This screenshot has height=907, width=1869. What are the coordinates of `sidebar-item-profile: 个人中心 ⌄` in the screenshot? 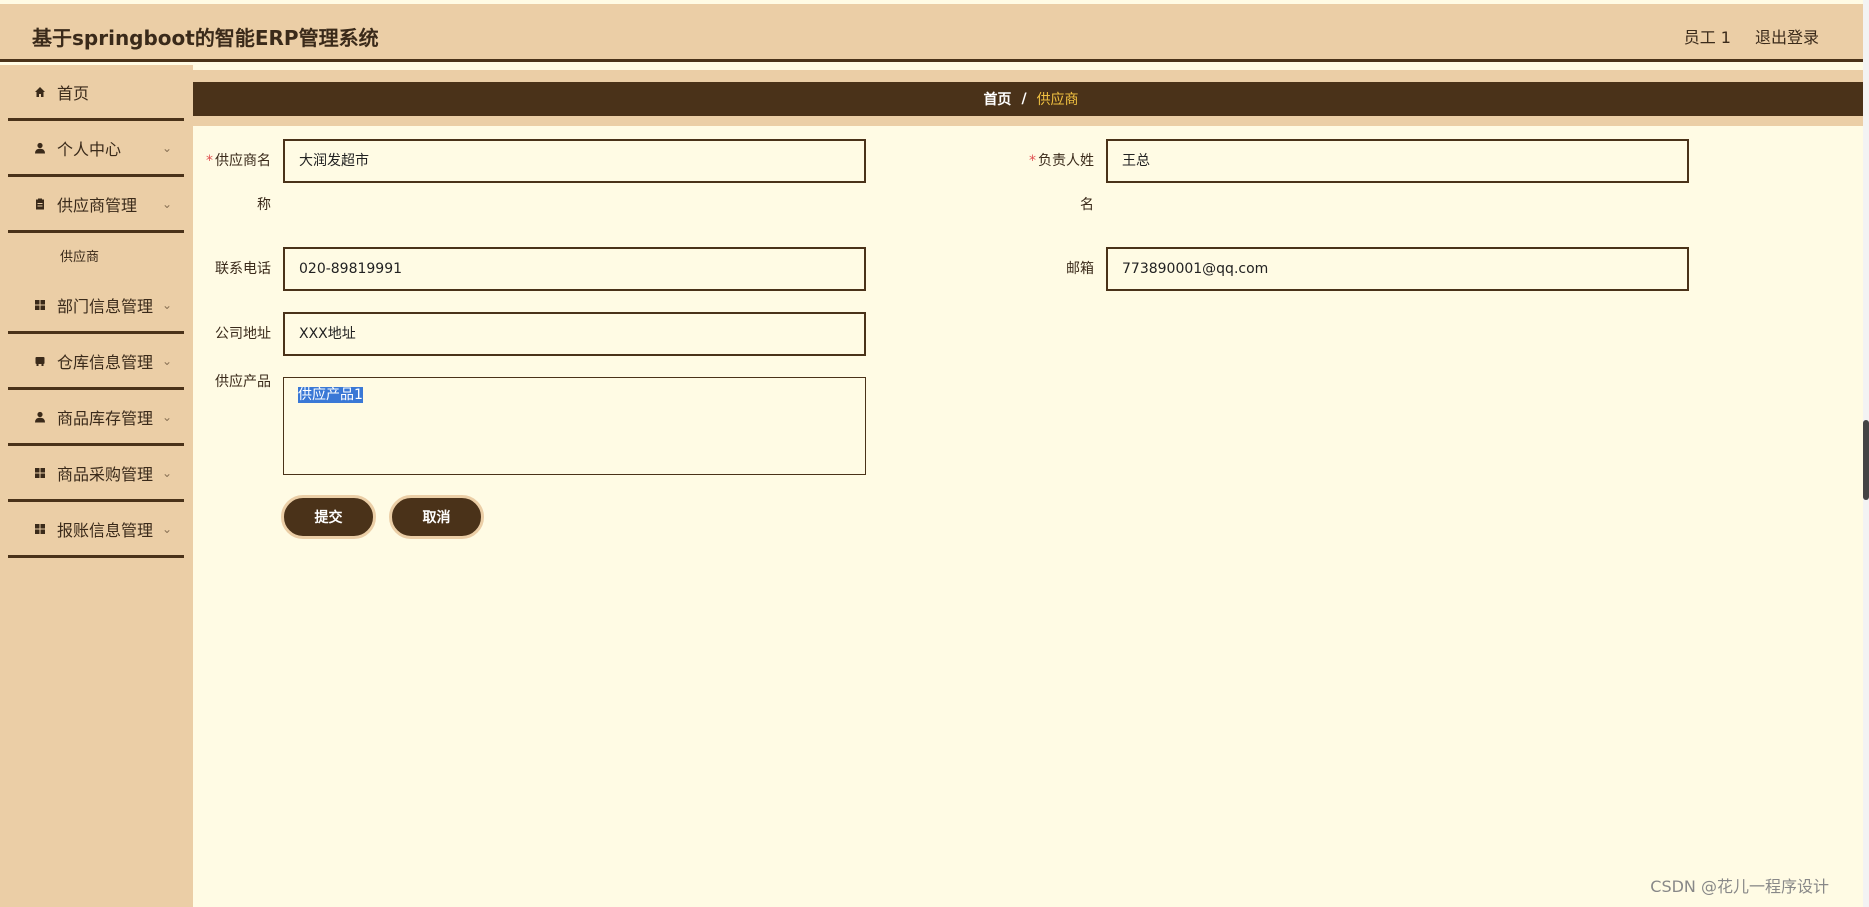 It's located at (96, 149).